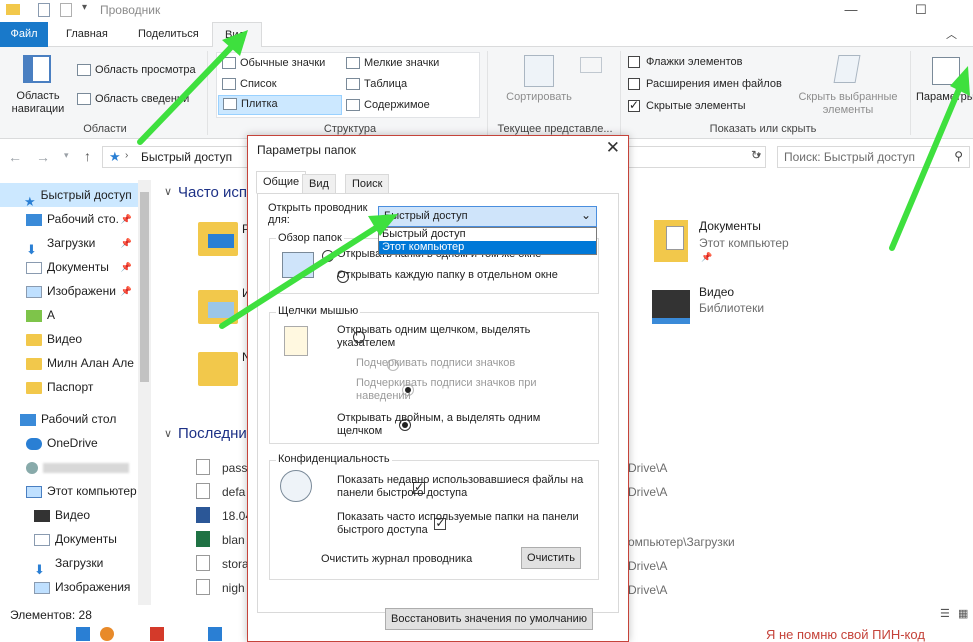  Describe the element at coordinates (69, 467) in the screenshot. I see `nav-item-user` at that location.